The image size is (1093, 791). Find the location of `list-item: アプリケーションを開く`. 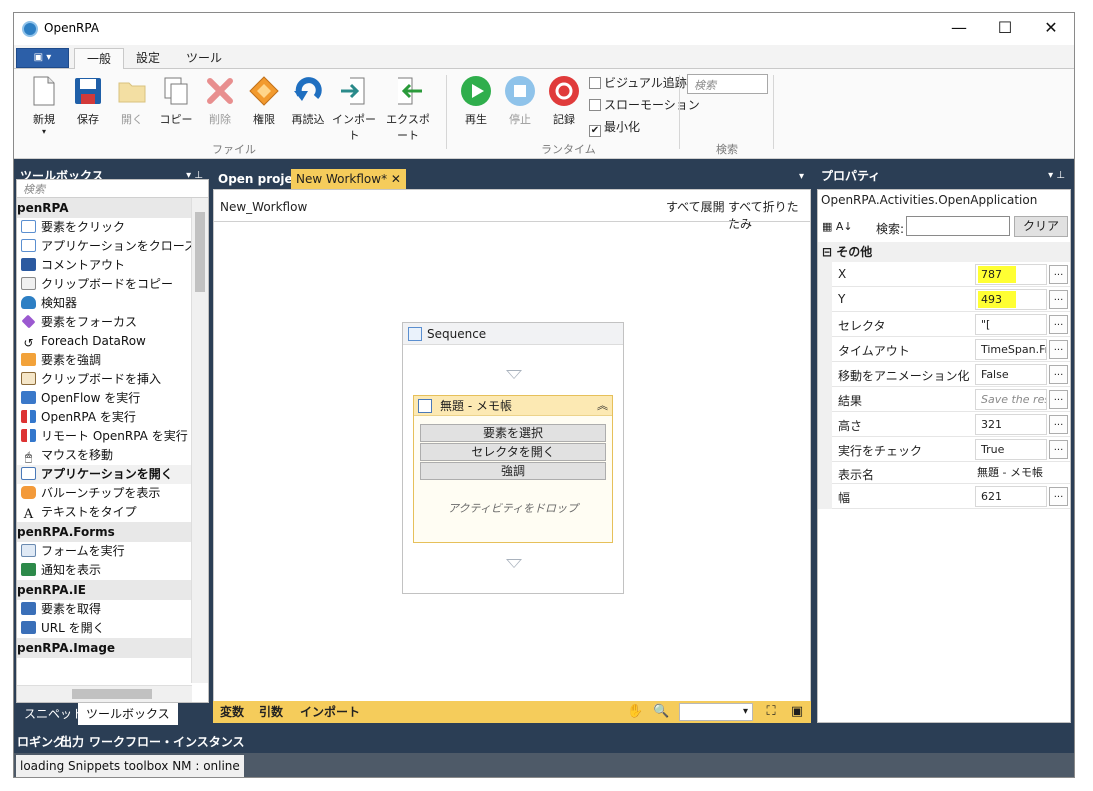

list-item: アプリケーションを開く is located at coordinates (112, 474).